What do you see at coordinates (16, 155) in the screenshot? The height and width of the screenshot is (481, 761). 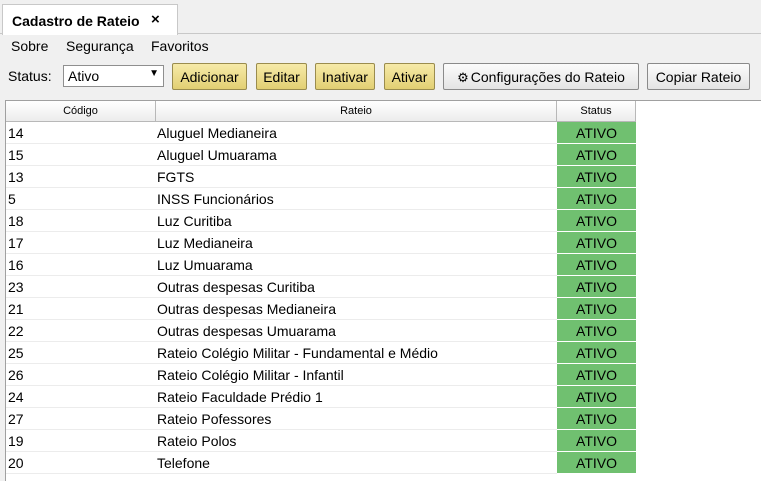 I see `cell-codigo: 15` at bounding box center [16, 155].